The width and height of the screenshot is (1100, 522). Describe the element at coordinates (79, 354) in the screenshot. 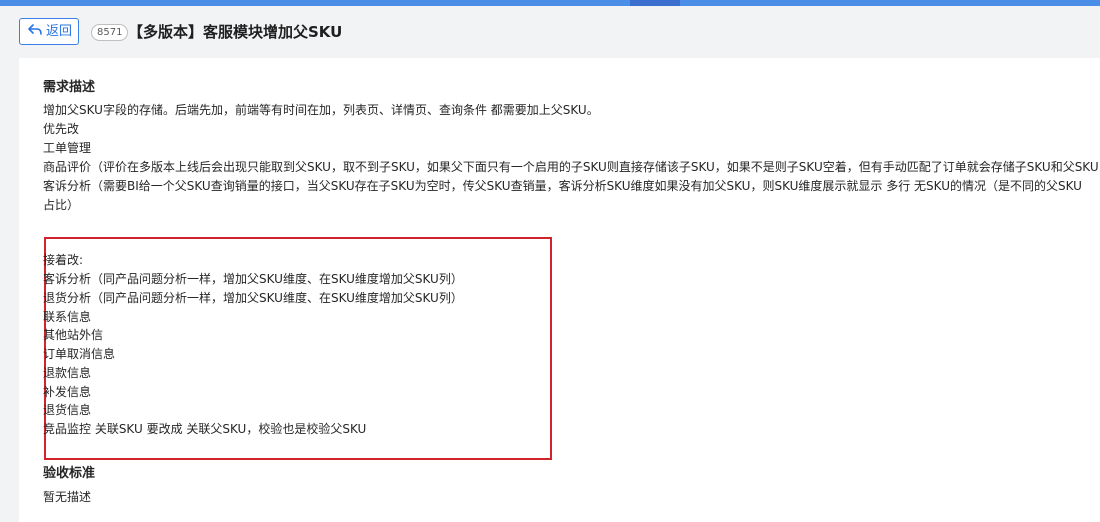

I see `boxed-line: 订单取消信息` at that location.